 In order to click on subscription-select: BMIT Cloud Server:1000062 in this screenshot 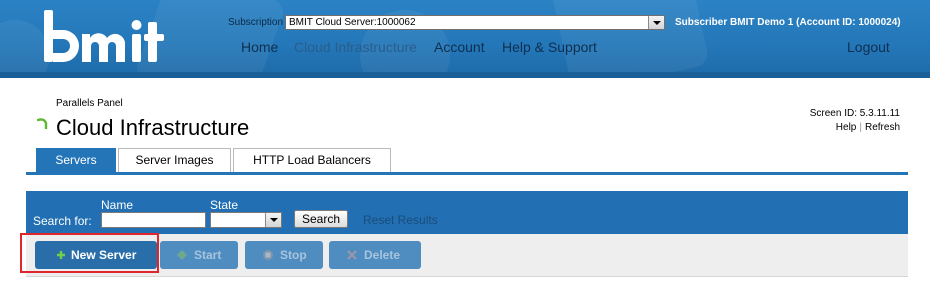, I will do `click(475, 22)`.